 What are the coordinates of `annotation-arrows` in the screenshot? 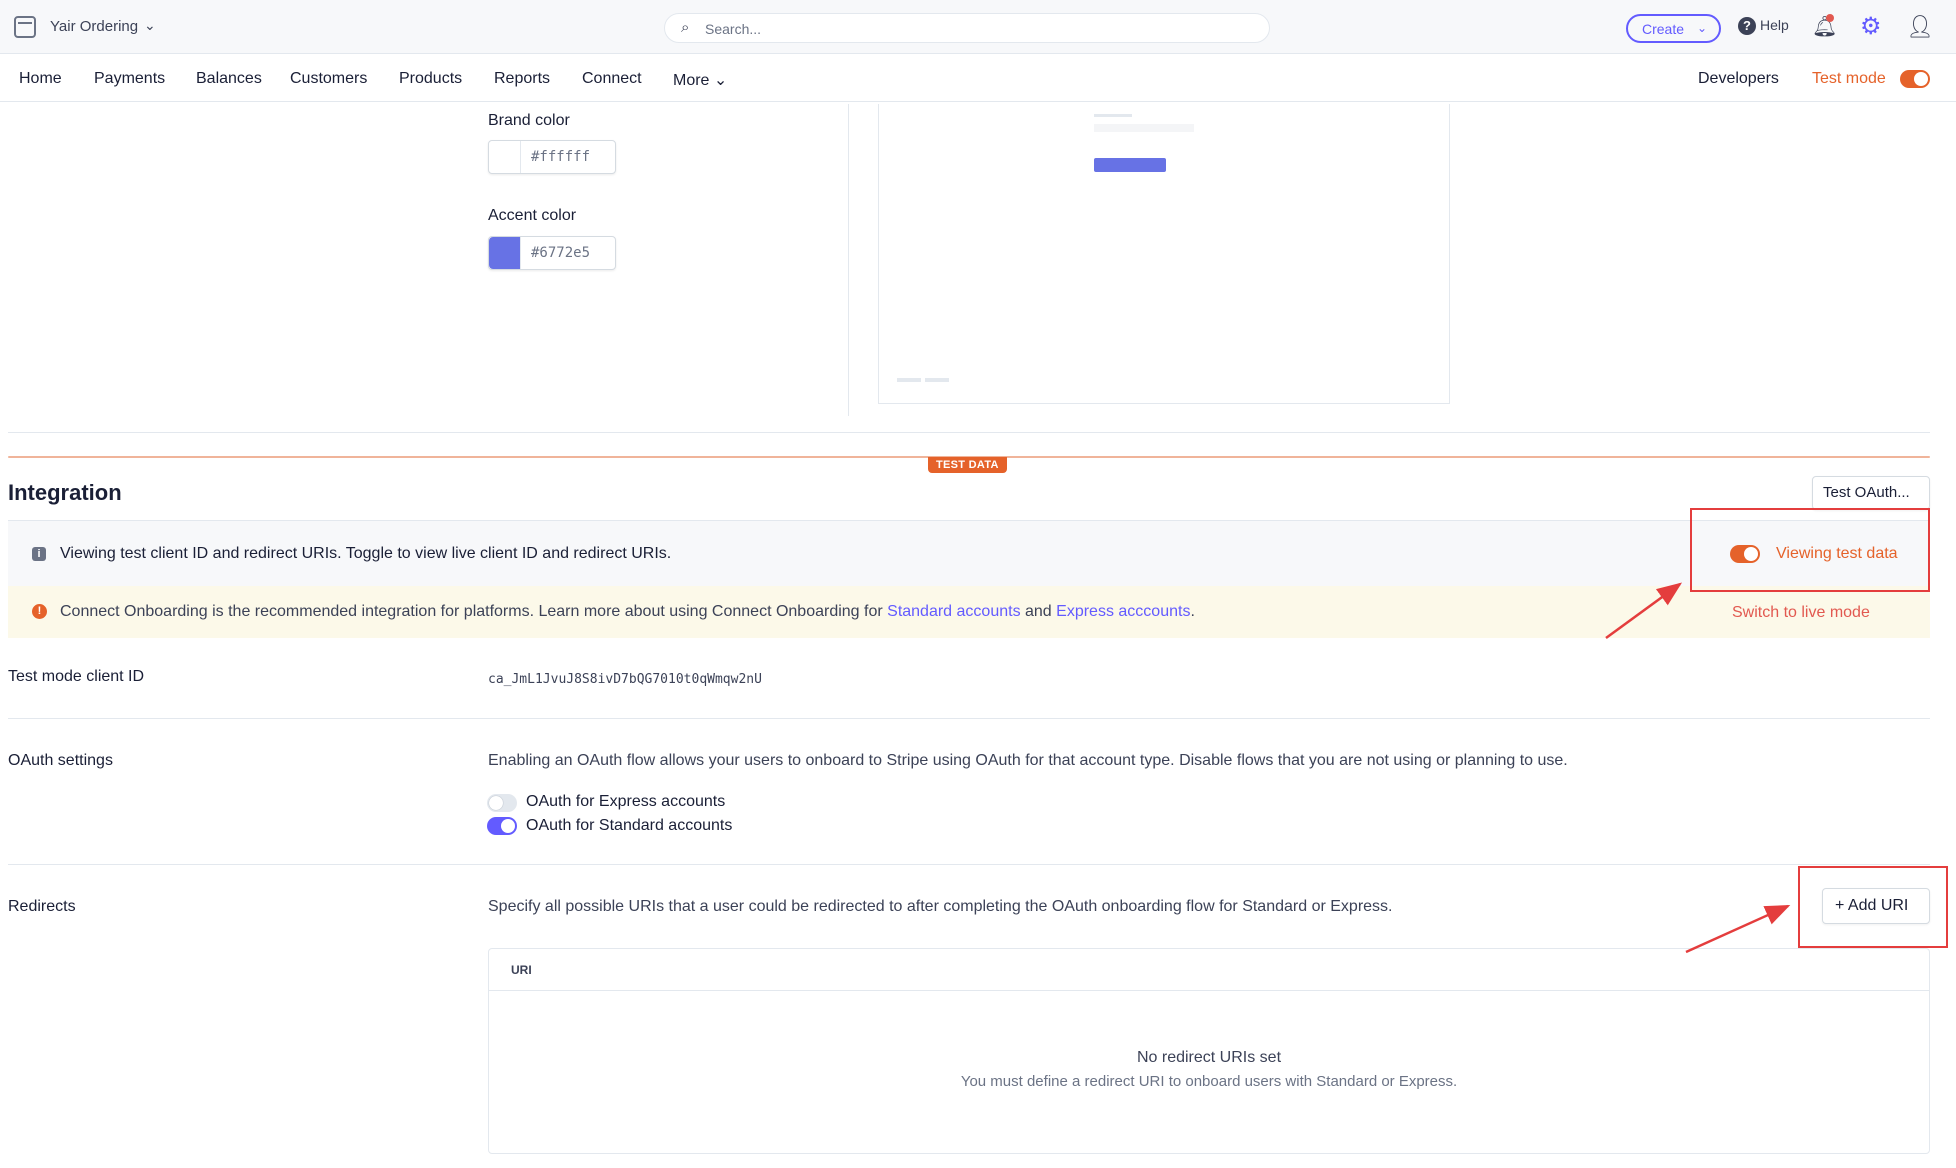 It's located at (1698, 768).